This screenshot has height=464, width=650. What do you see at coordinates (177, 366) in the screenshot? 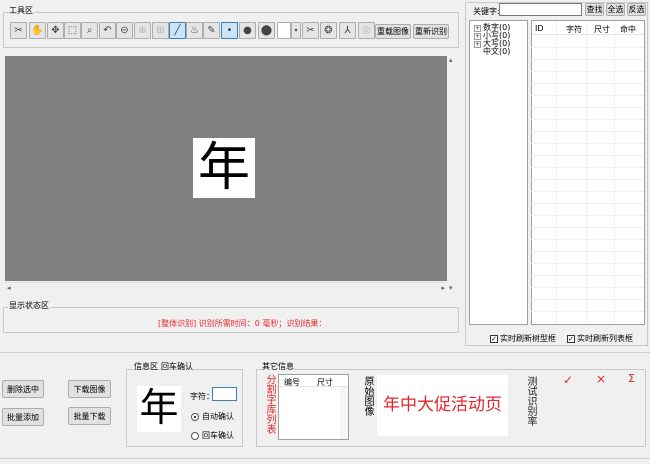
I see `info-enter-confirm-label: 回车确认` at bounding box center [177, 366].